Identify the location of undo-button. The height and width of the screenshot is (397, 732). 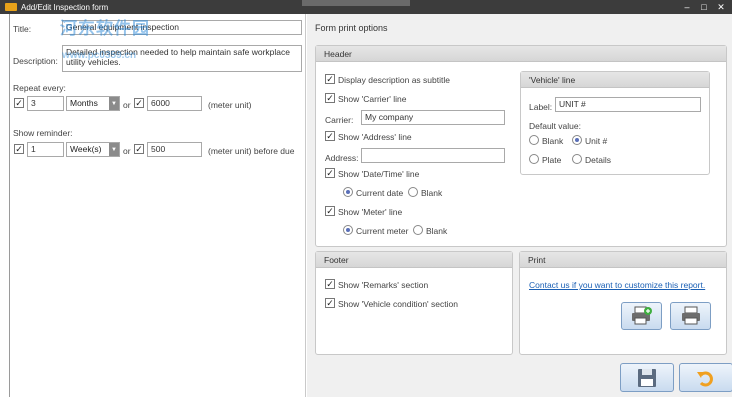
(705, 377).